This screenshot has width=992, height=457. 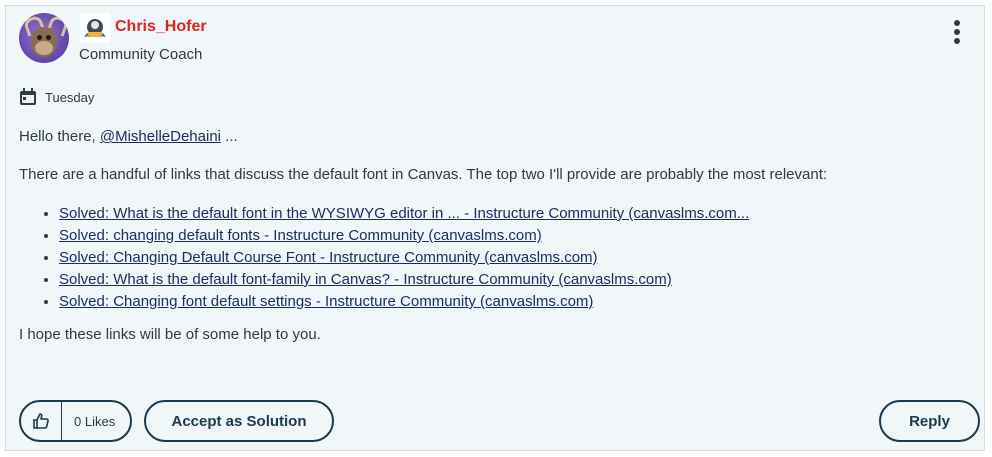 I want to click on reply-button: Reply, so click(x=929, y=421).